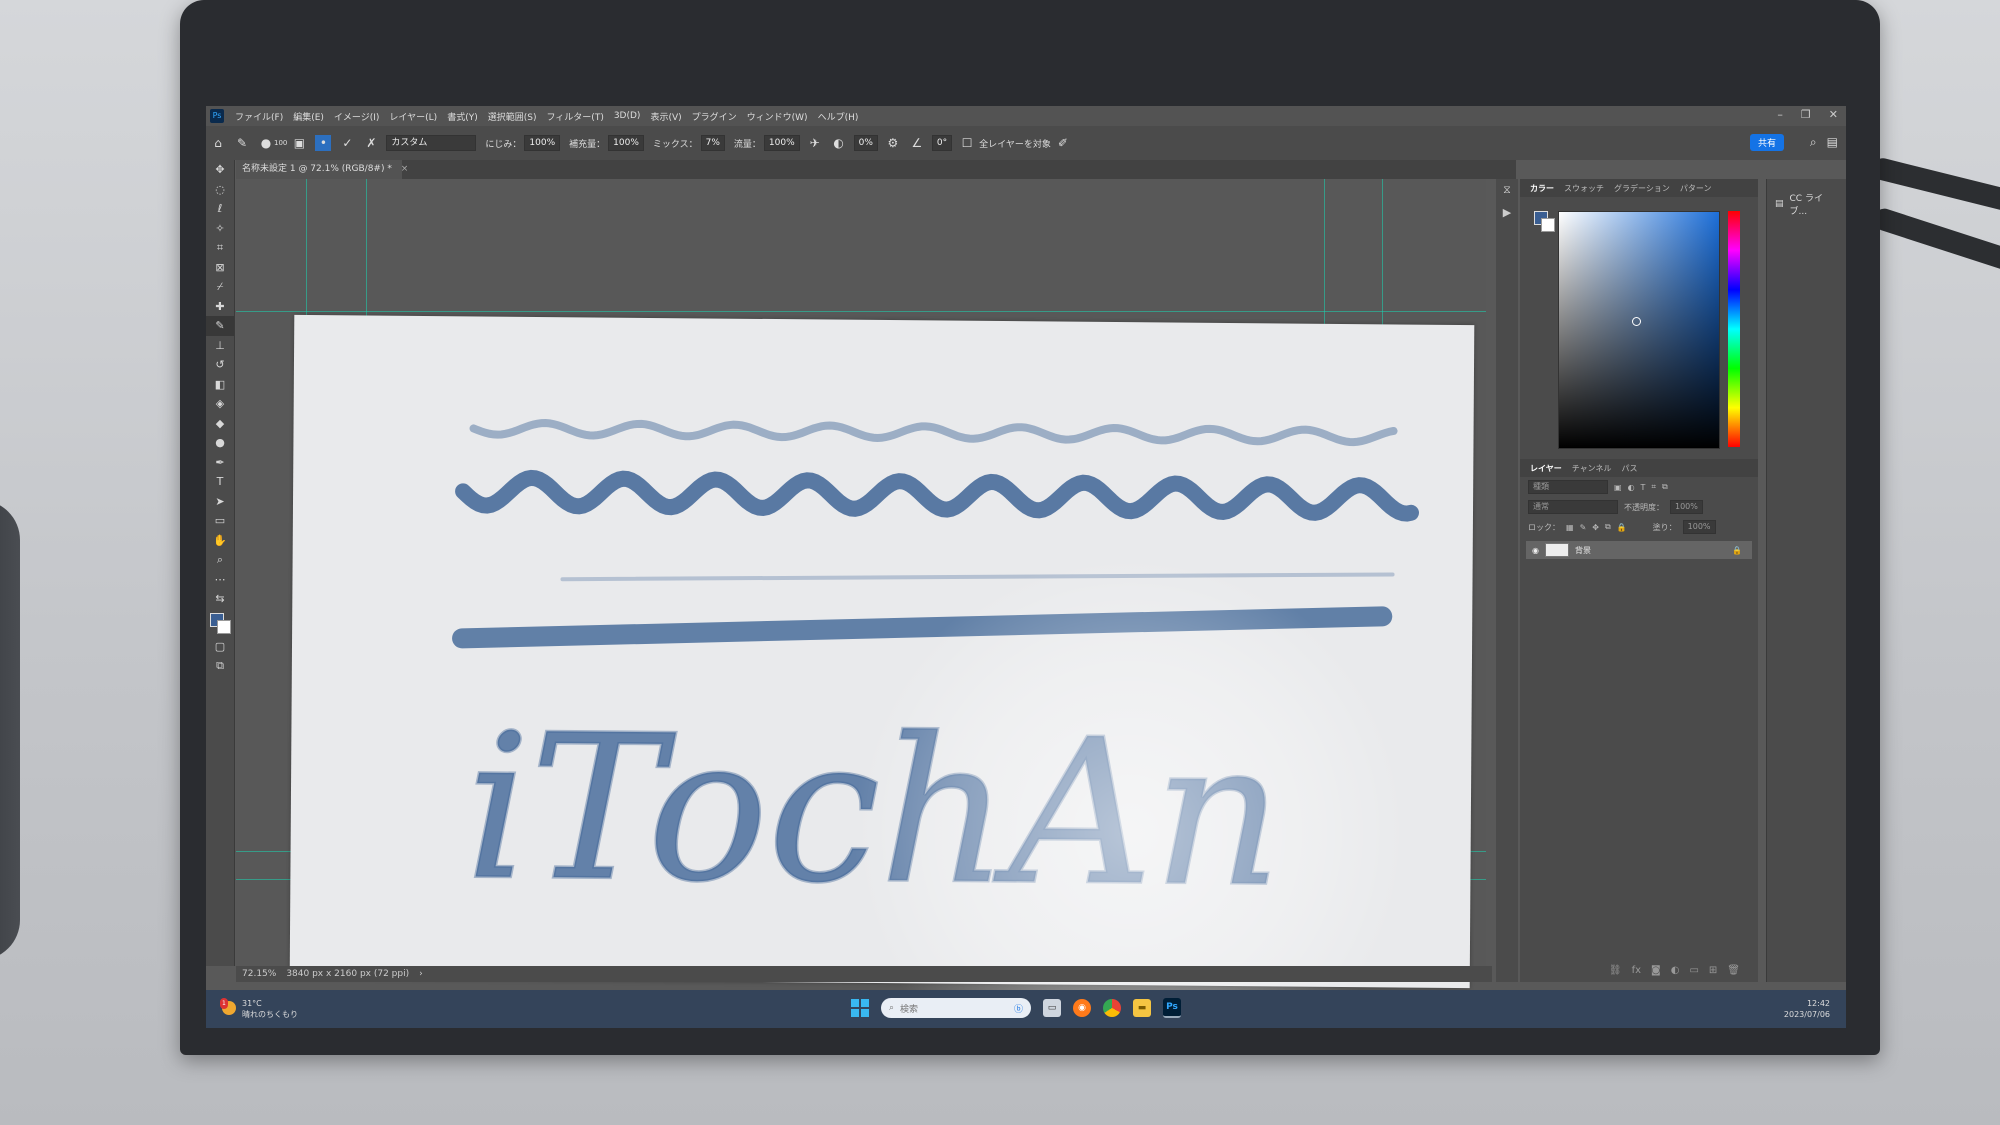 This screenshot has width=2000, height=1125. I want to click on layer-kind-filter: 種類, so click(1568, 487).